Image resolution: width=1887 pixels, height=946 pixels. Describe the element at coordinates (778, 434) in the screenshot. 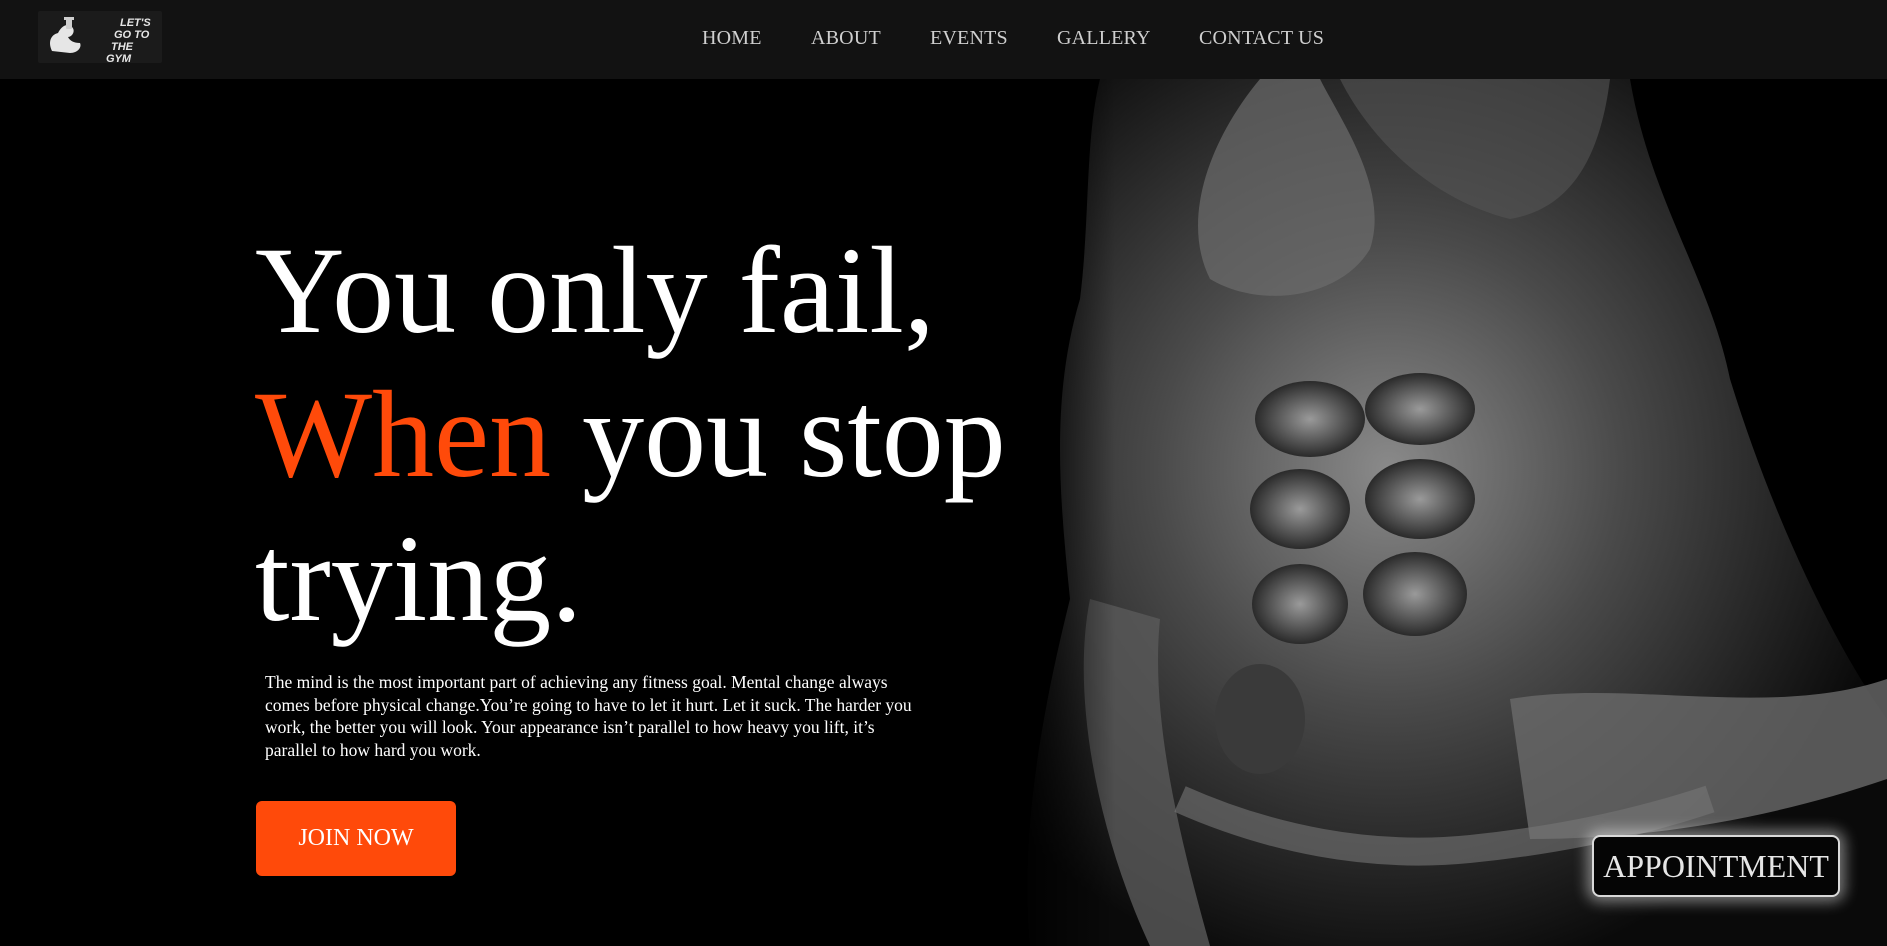

I see `headline-line-2-rest: you stop` at that location.